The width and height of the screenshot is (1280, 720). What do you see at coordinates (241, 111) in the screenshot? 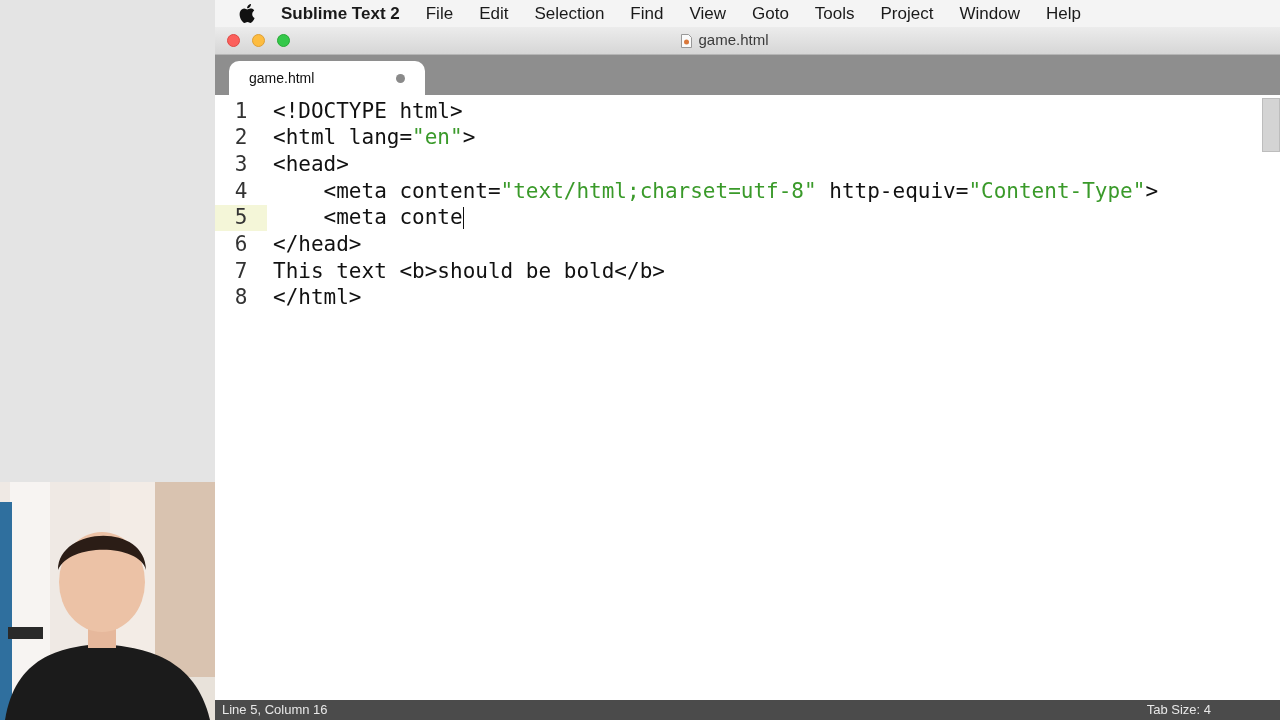
I see `line-number: 1` at bounding box center [241, 111].